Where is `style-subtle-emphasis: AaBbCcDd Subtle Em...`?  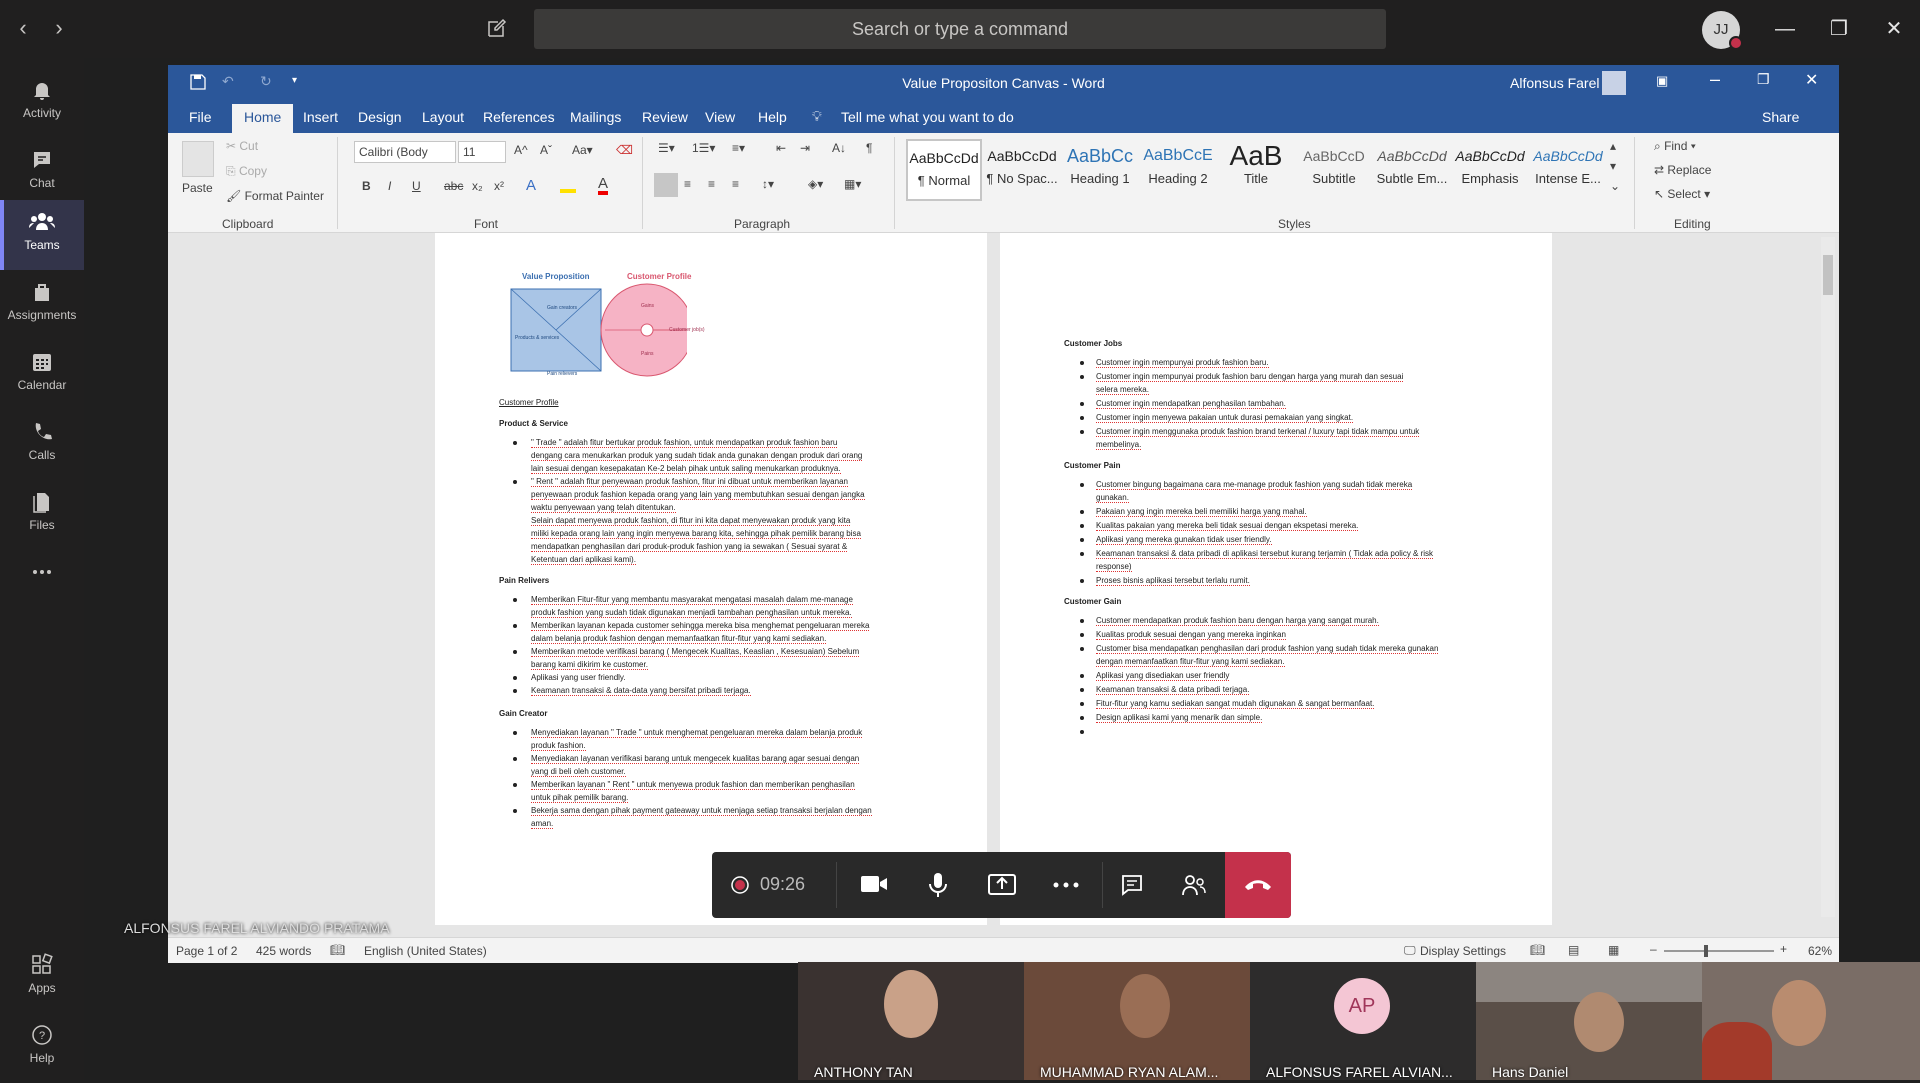 style-subtle-emphasis: AaBbCcDd Subtle Em... is located at coordinates (1412, 170).